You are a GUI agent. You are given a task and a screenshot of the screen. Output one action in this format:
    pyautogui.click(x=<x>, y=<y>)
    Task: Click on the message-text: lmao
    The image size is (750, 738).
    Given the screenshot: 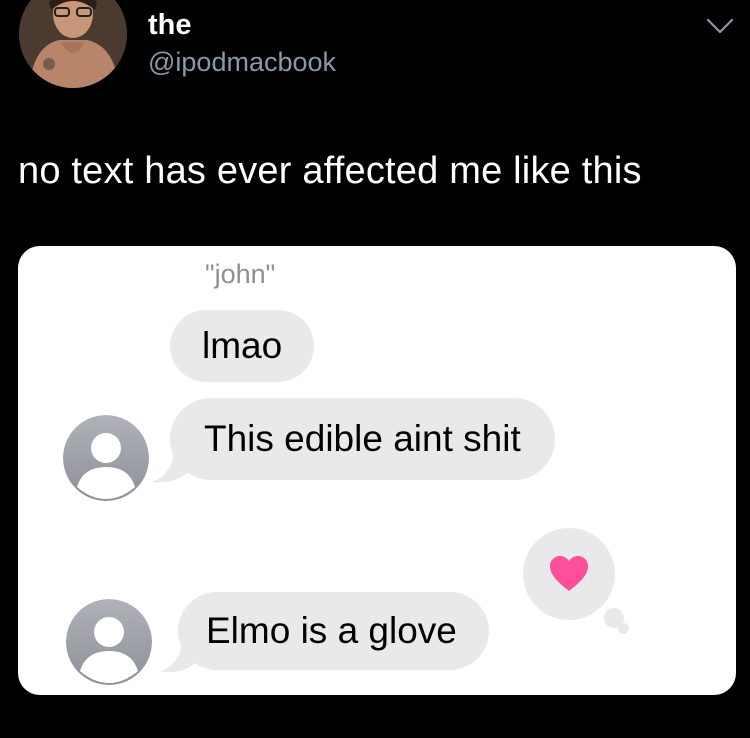 What is the action you would take?
    pyautogui.click(x=242, y=345)
    